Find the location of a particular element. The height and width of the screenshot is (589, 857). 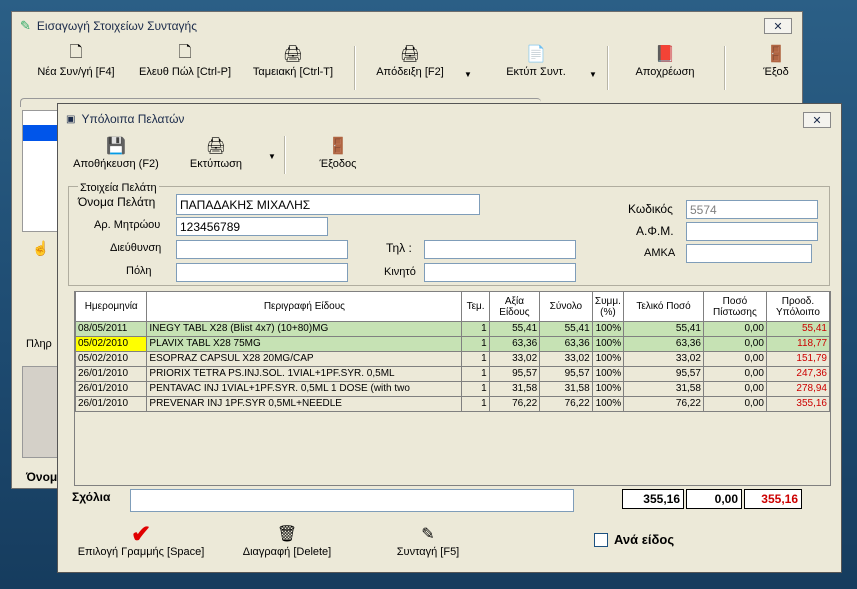

col-header: Περιγραφή Είδους is located at coordinates (304, 306).